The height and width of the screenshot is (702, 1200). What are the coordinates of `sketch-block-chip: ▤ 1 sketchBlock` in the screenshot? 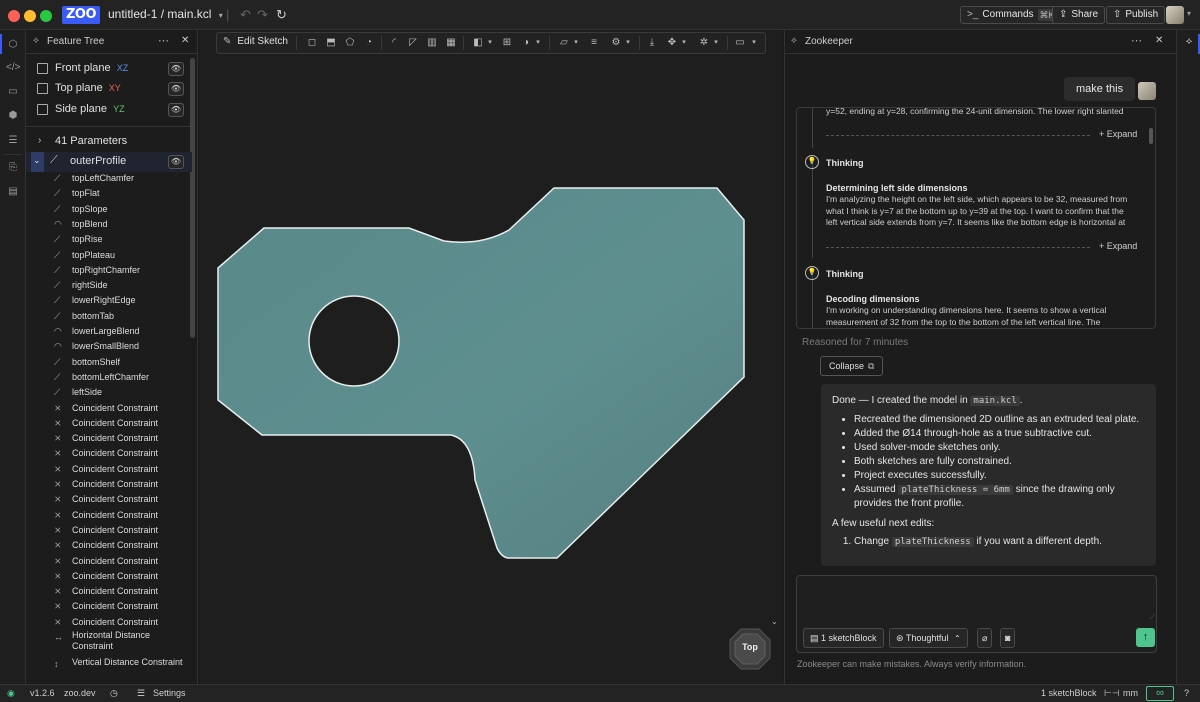 It's located at (843, 638).